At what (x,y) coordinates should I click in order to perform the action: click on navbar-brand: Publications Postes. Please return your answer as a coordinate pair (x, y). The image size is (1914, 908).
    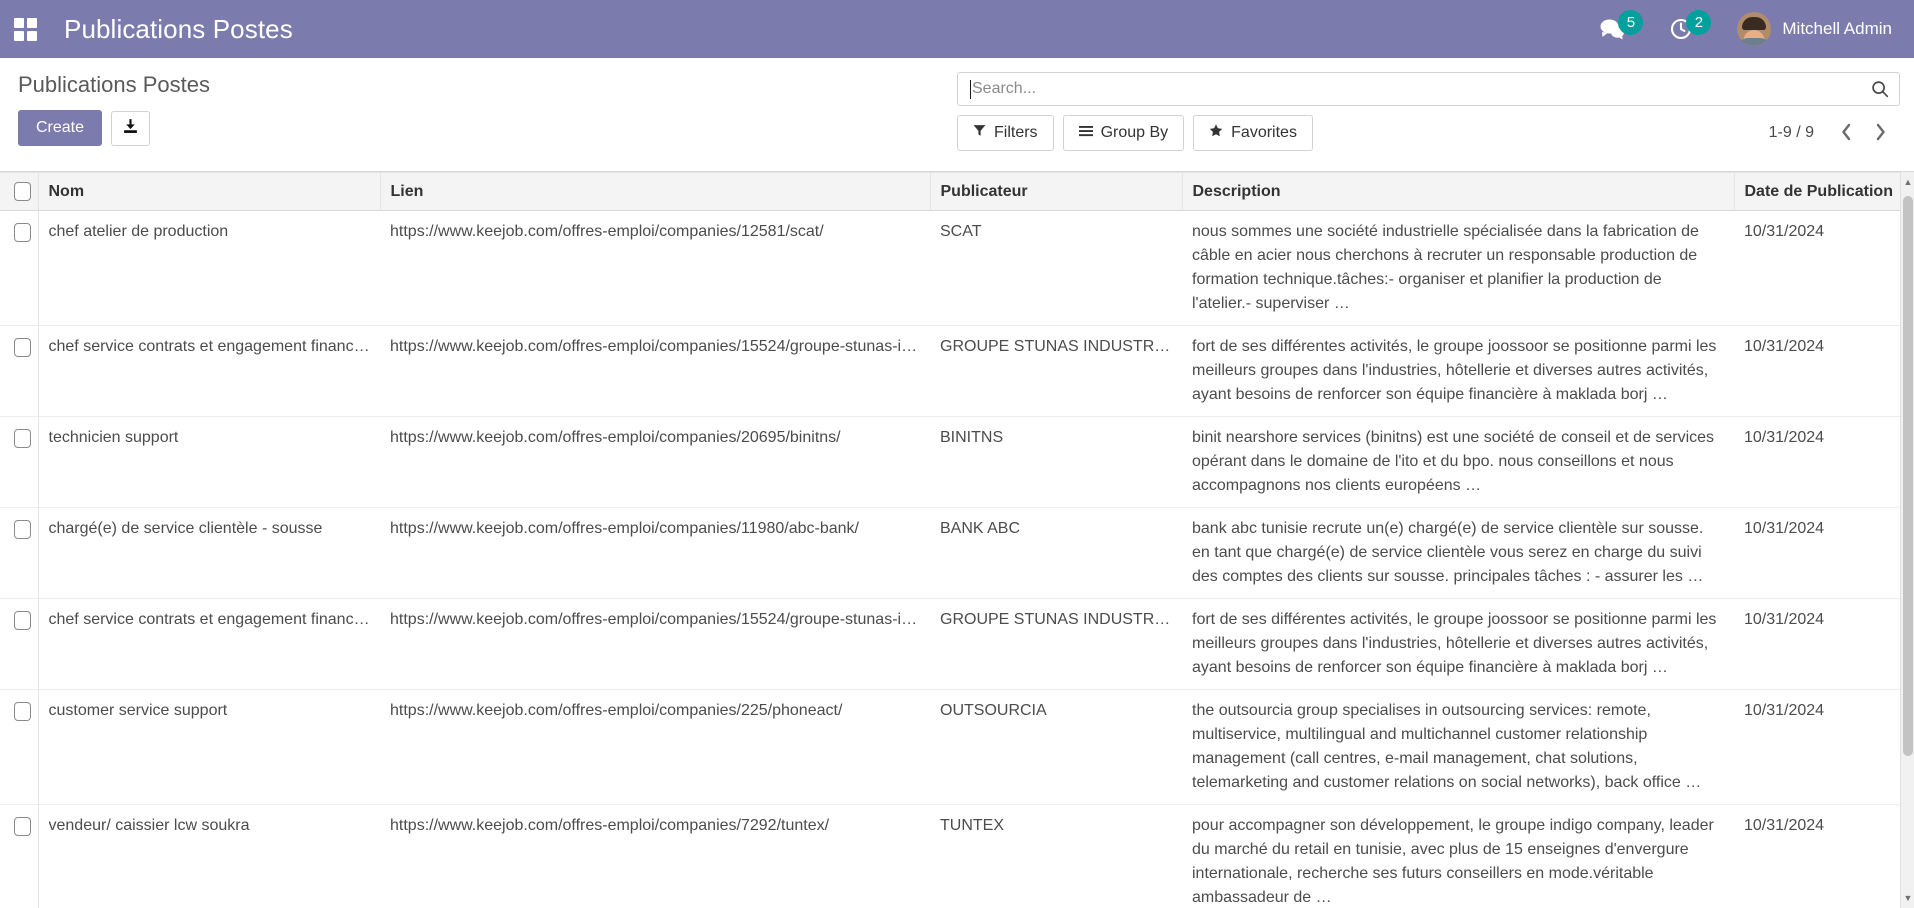
    Looking at the image, I should click on (178, 29).